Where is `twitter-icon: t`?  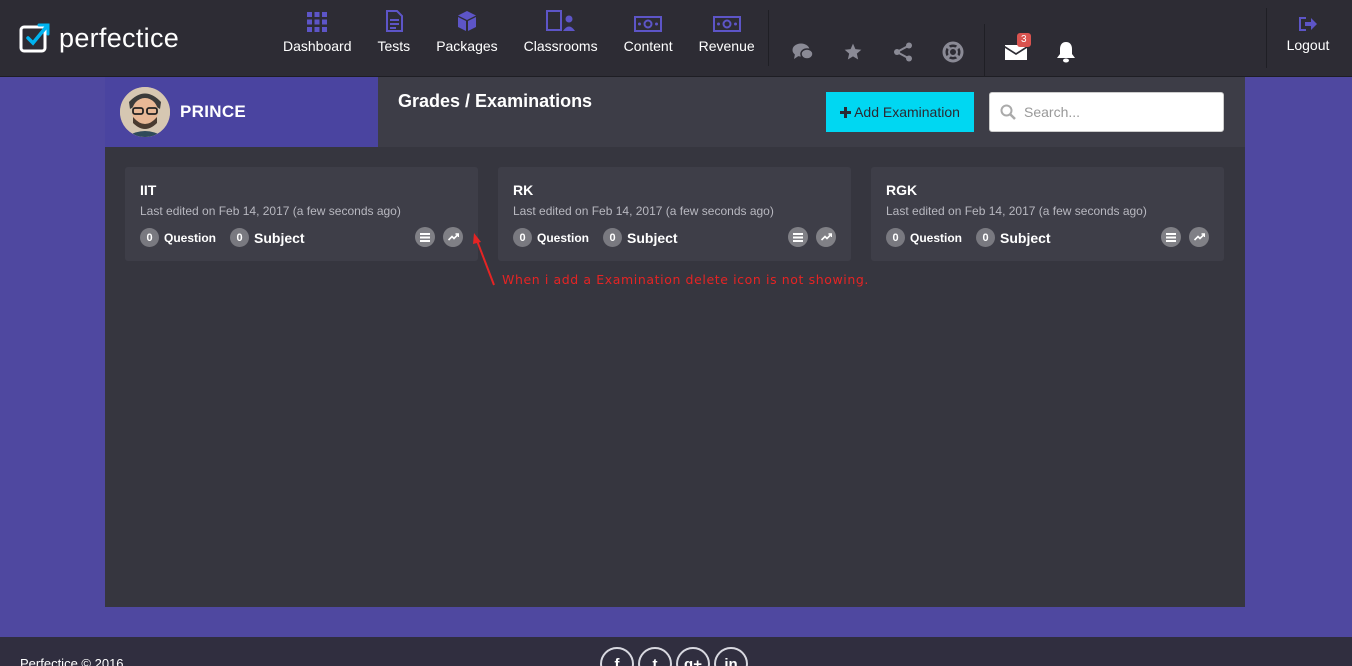
twitter-icon: t is located at coordinates (655, 656).